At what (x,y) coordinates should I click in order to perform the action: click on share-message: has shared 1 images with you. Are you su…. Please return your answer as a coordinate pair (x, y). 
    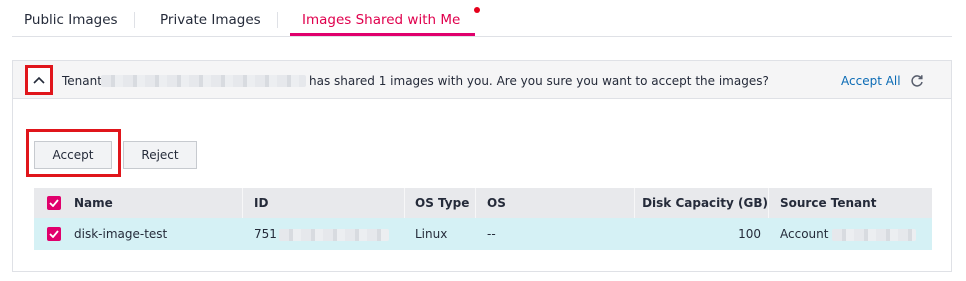
    Looking at the image, I should click on (539, 81).